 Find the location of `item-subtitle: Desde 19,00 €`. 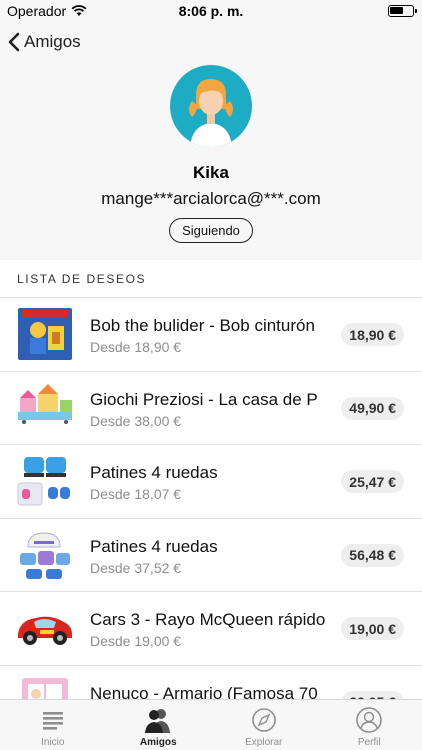

item-subtitle: Desde 19,00 € is located at coordinates (136, 641).